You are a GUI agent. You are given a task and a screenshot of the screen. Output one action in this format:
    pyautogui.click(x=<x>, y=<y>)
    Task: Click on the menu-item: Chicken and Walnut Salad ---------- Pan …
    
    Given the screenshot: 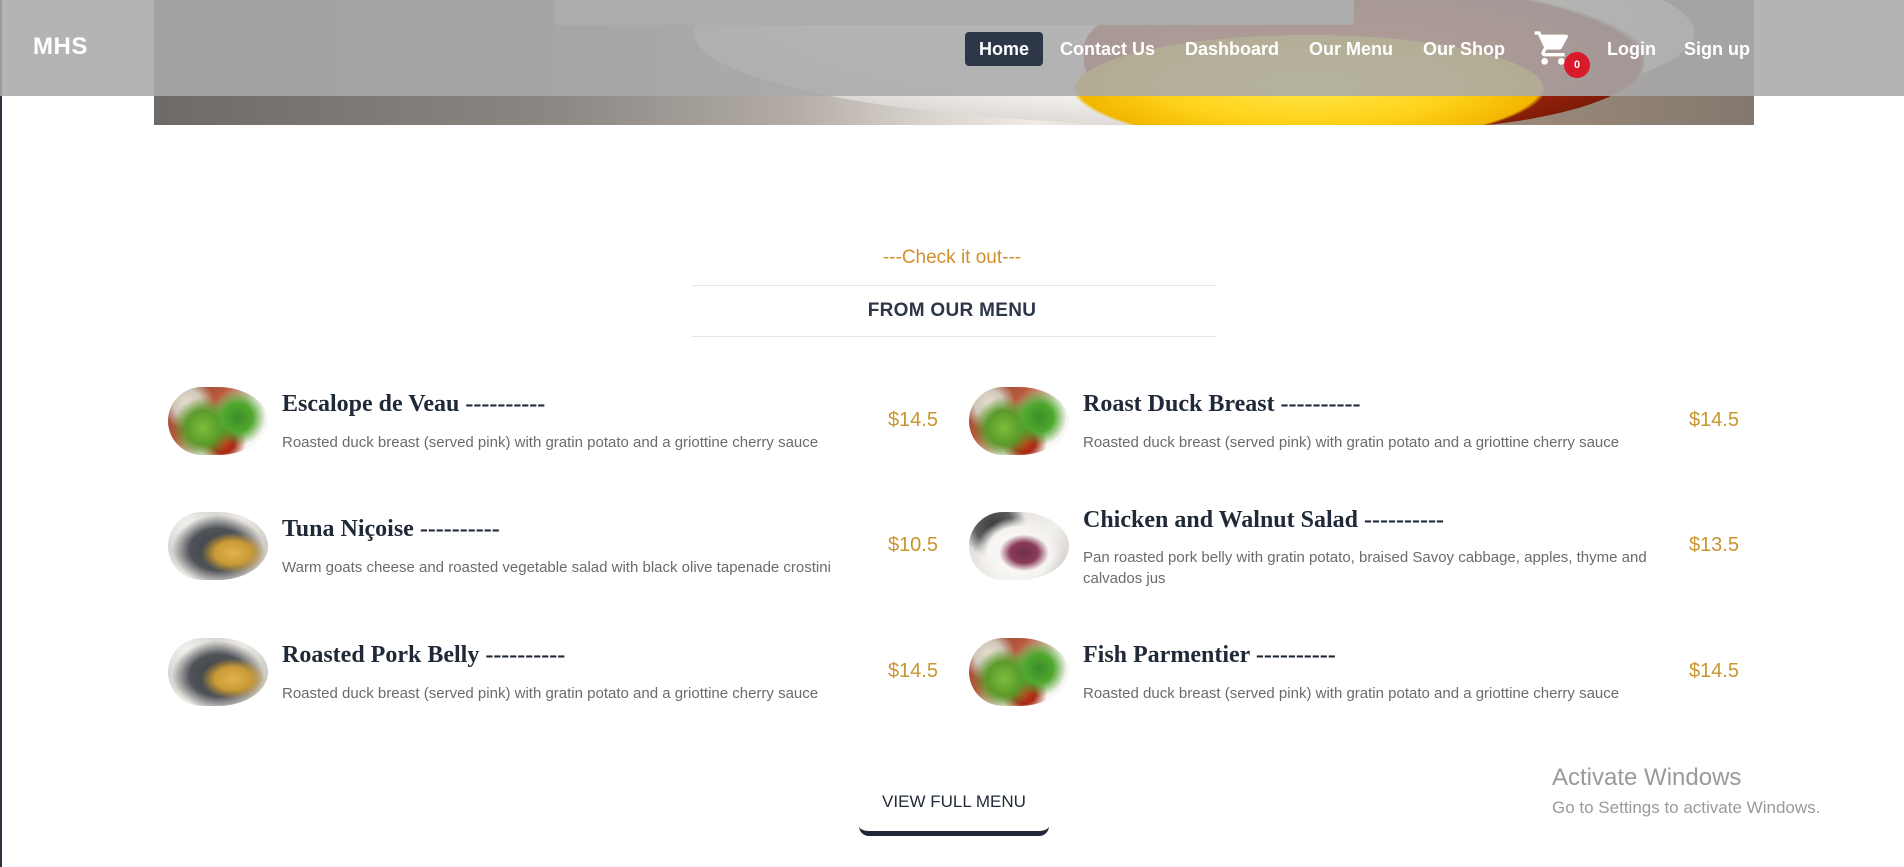 What is the action you would take?
    pyautogui.click(x=1354, y=549)
    